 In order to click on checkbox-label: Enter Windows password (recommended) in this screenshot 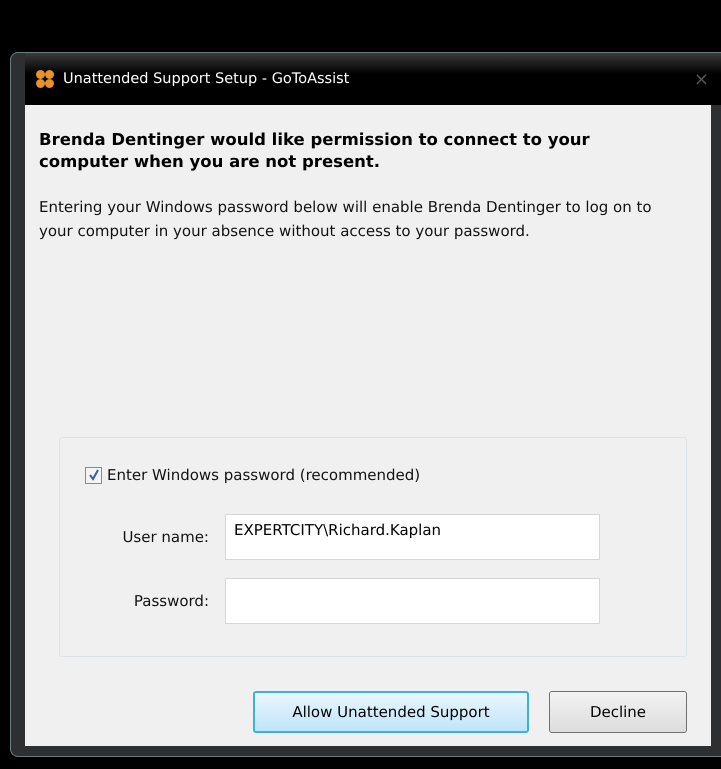, I will do `click(263, 475)`.